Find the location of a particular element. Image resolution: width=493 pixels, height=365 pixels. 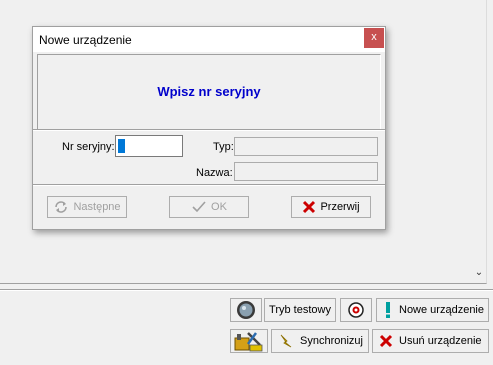

ok-label: OK is located at coordinates (219, 207).